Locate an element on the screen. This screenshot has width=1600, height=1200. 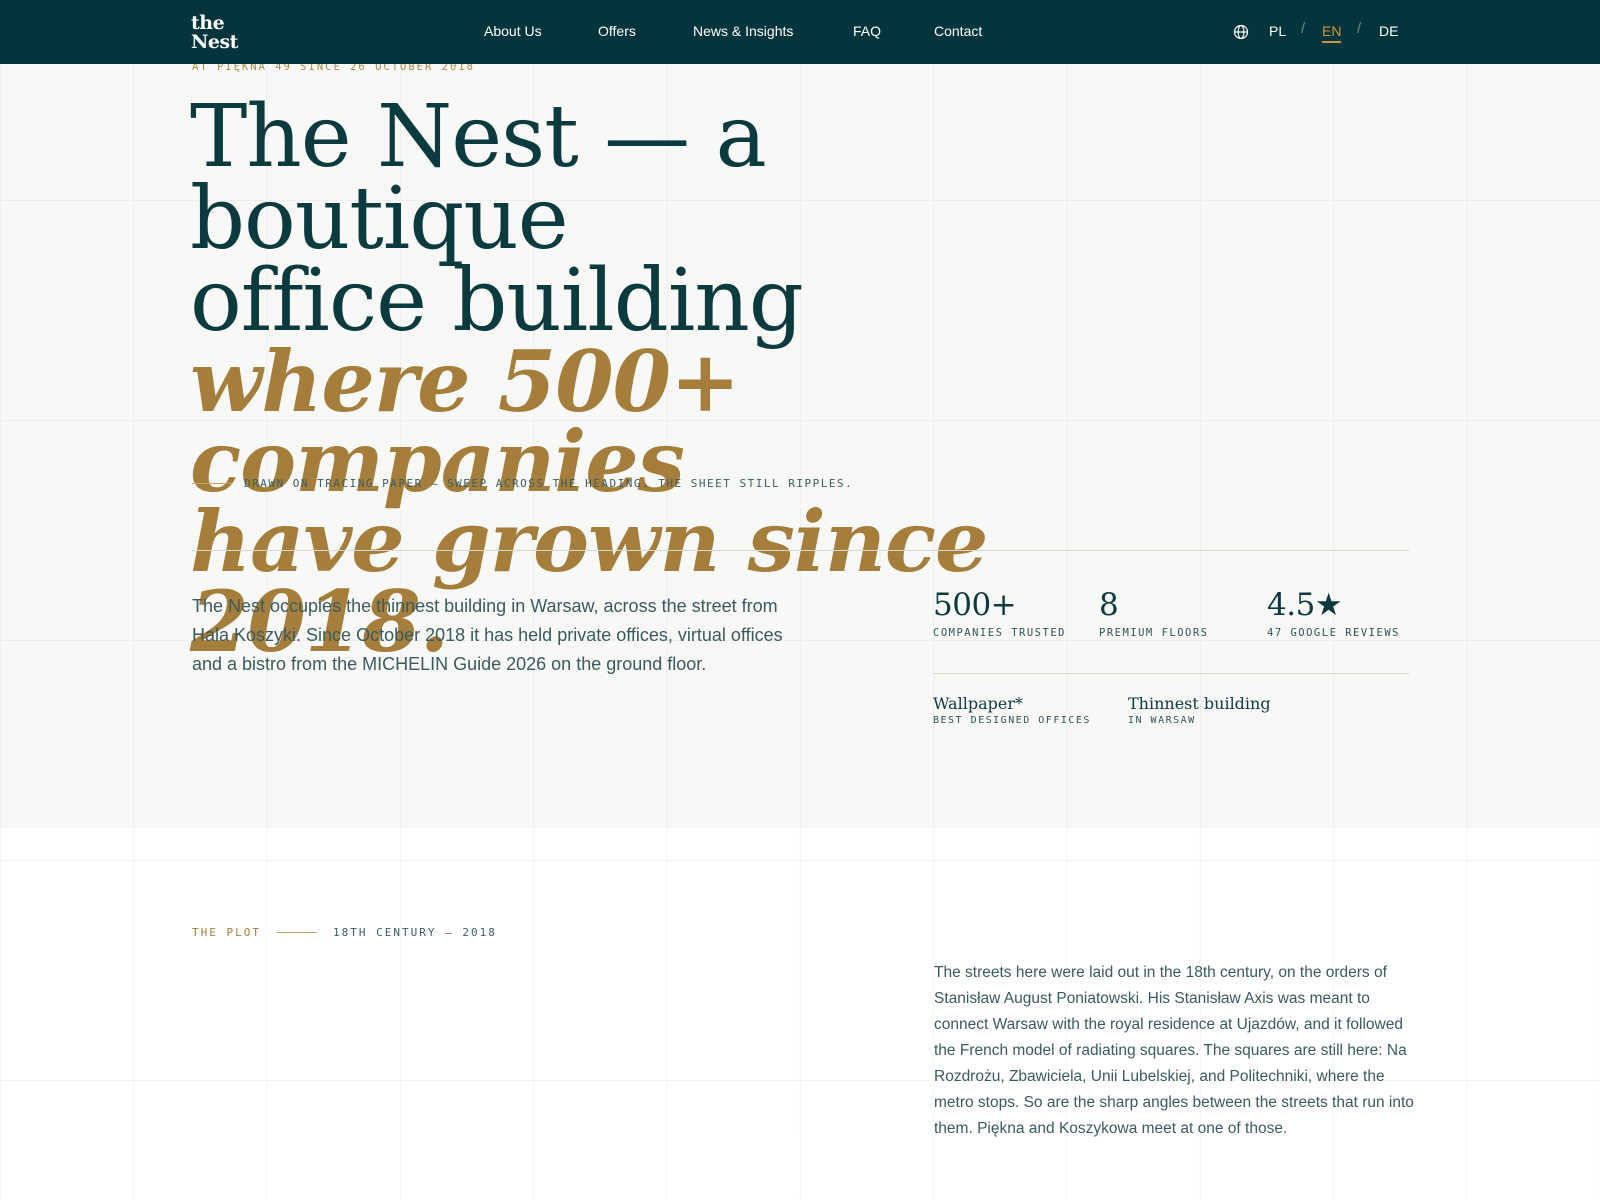
stat-value: 500+ is located at coordinates (975, 605).